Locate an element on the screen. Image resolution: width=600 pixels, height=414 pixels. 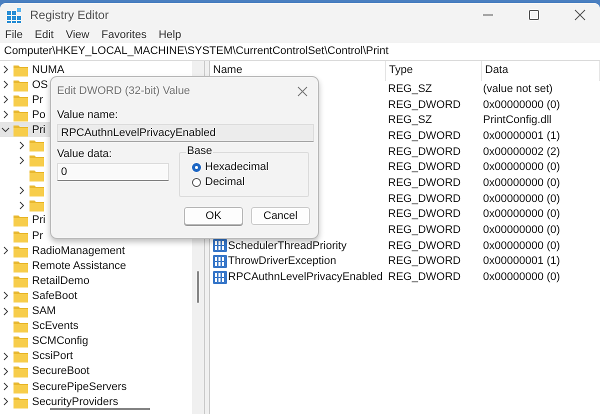
dialog-title: Edit DWORD (32-bit) Value is located at coordinates (123, 91).